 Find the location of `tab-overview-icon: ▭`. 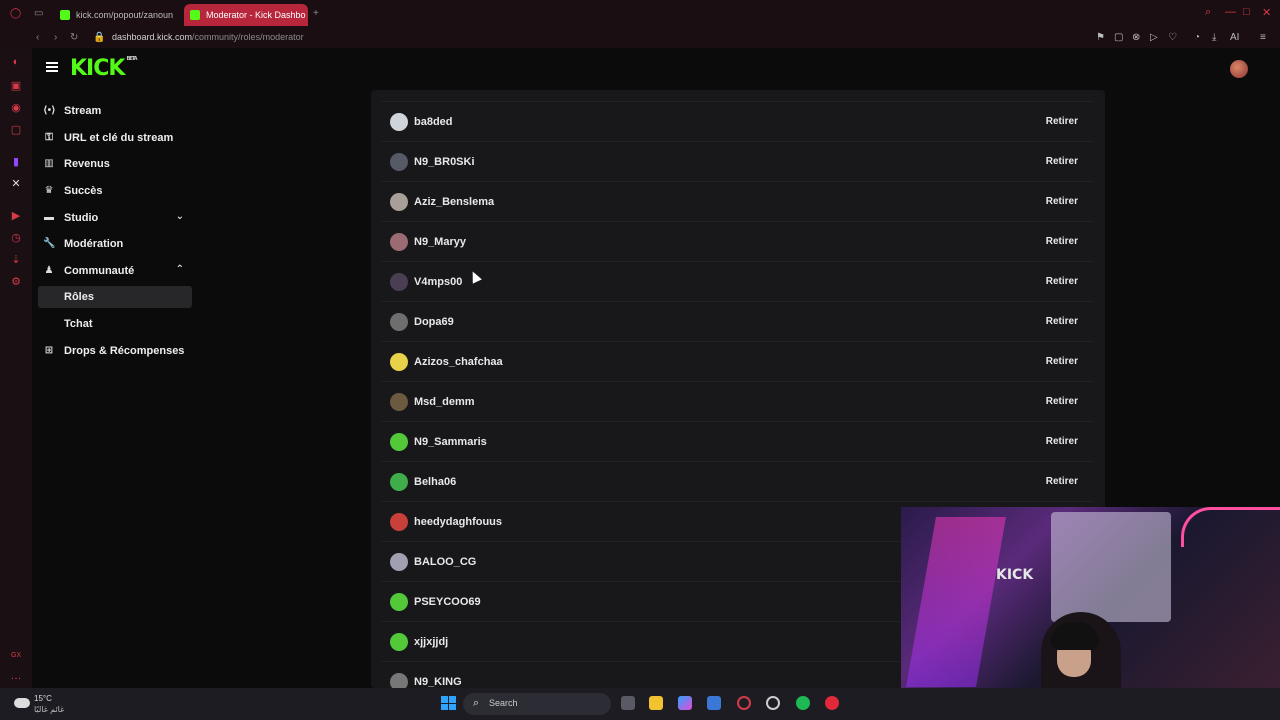

tab-overview-icon: ▭ is located at coordinates (38, 13).